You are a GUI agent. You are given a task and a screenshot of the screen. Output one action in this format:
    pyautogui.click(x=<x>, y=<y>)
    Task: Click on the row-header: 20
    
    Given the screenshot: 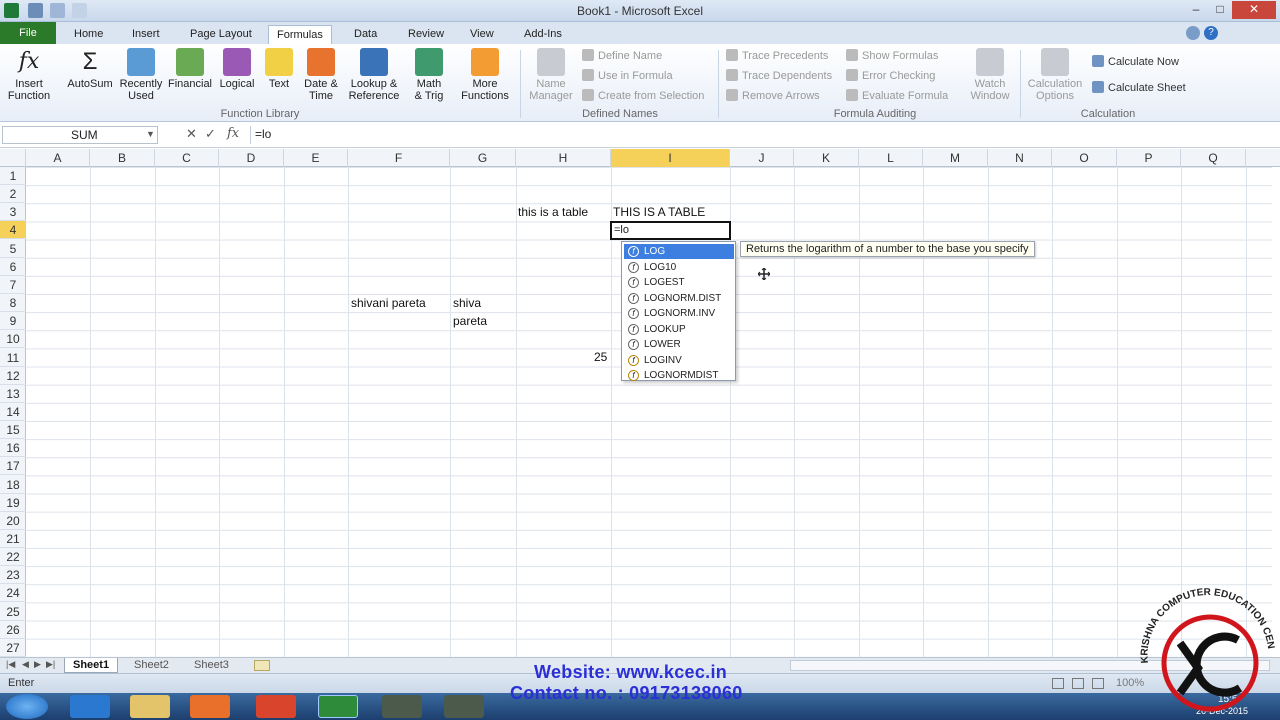 What is the action you would take?
    pyautogui.click(x=13, y=521)
    